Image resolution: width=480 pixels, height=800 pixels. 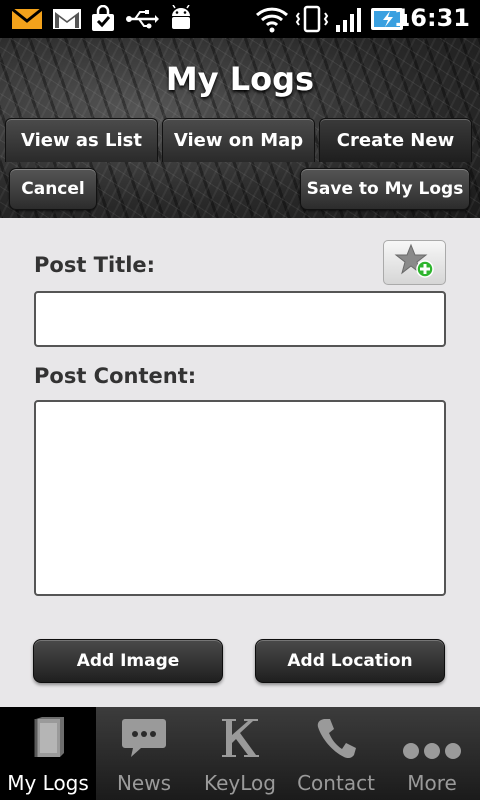 What do you see at coordinates (144, 735) in the screenshot?
I see `chat-bubble-icon` at bounding box center [144, 735].